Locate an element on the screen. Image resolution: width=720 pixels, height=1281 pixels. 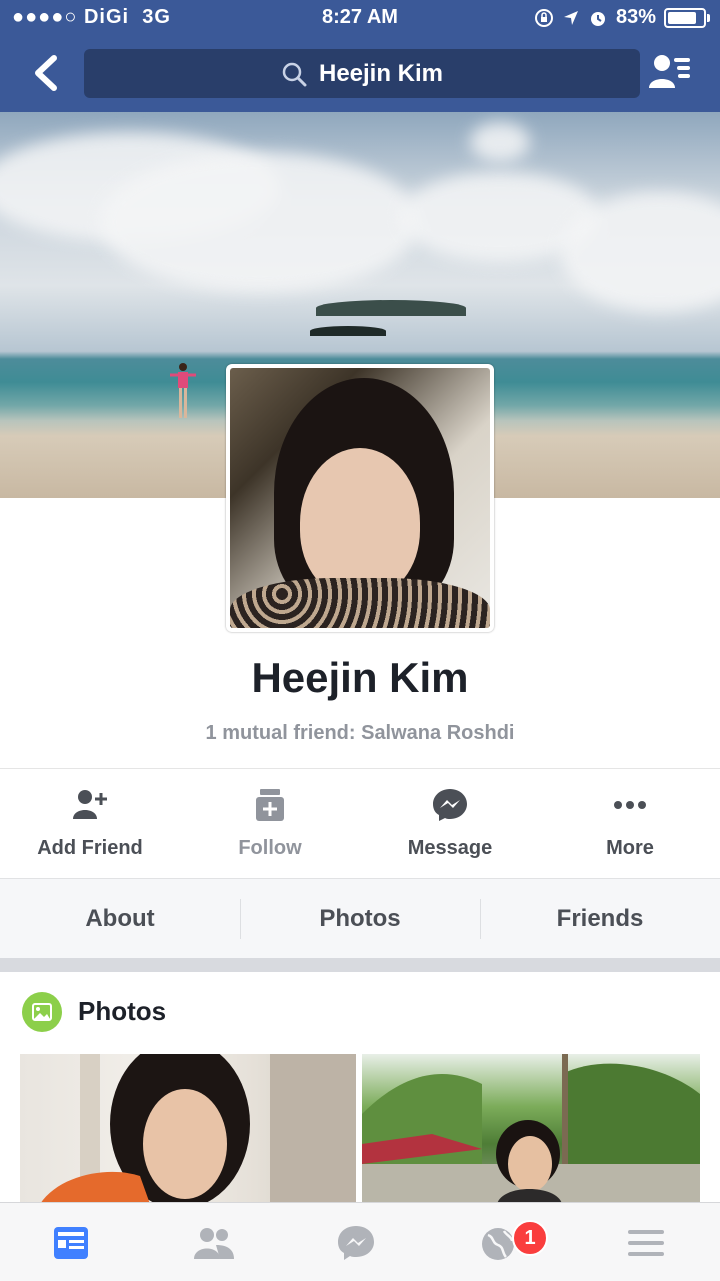
profile-picture-image is located at coordinates (360, 498).